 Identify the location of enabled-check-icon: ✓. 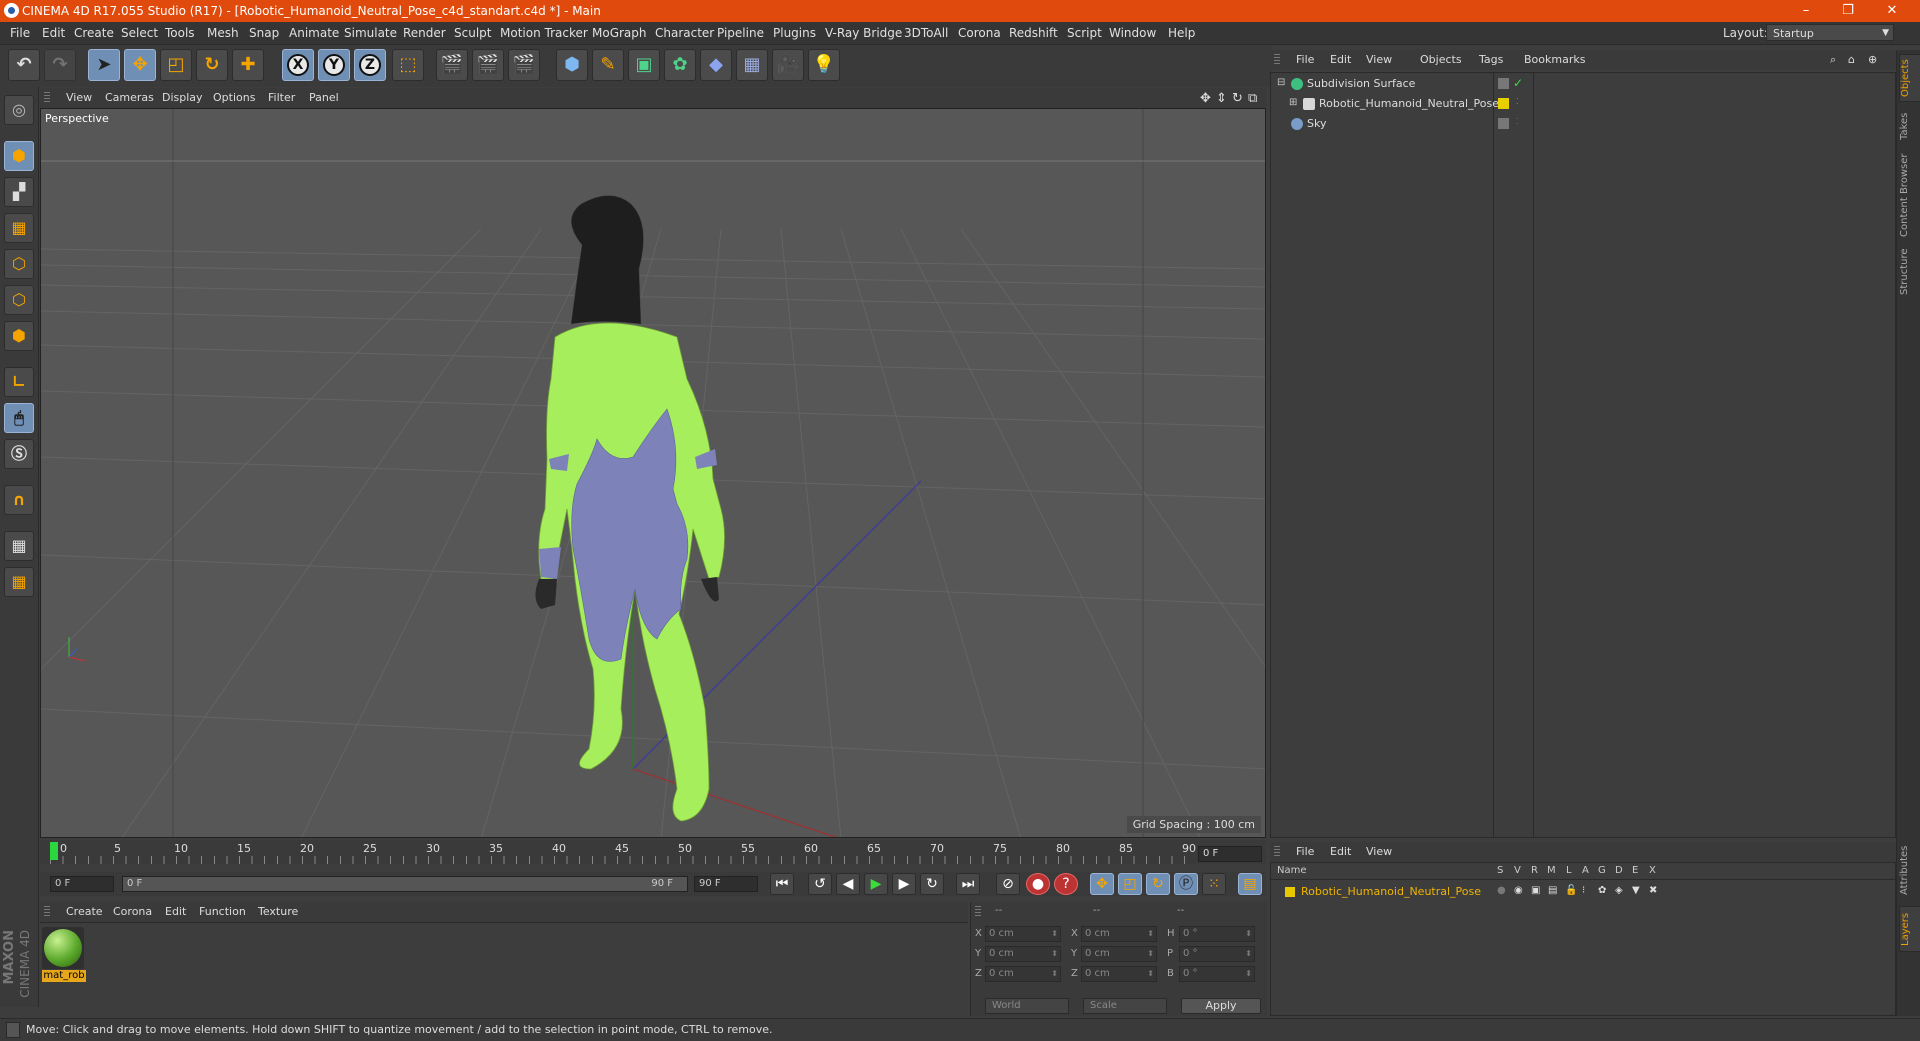
(1518, 83).